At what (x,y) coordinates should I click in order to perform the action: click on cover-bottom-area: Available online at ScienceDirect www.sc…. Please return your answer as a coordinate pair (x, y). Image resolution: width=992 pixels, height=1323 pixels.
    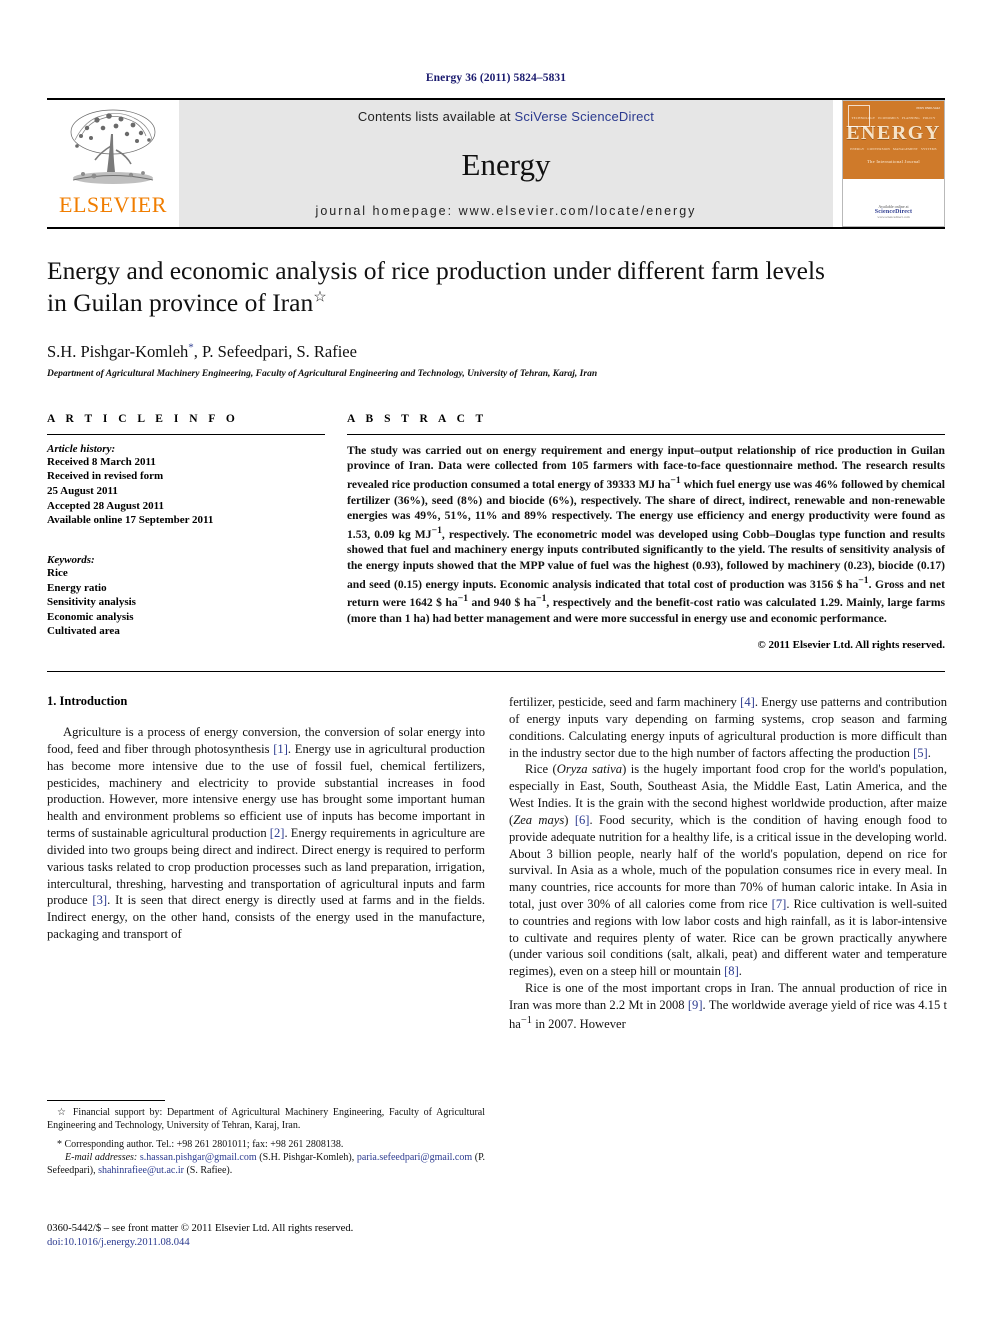
    Looking at the image, I should click on (893, 202).